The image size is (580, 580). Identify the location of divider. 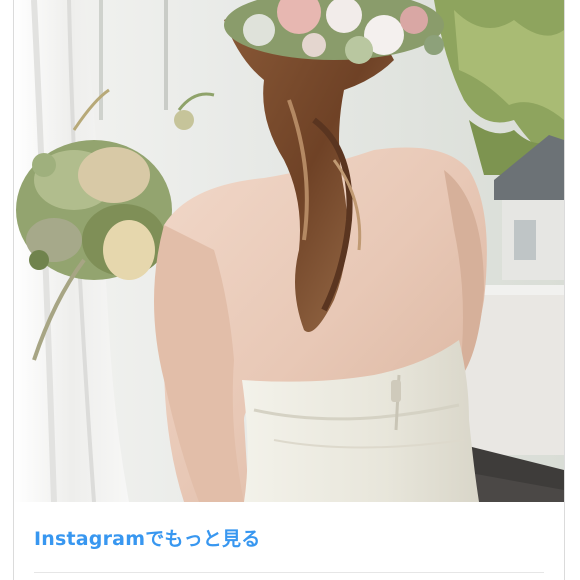
(289, 572).